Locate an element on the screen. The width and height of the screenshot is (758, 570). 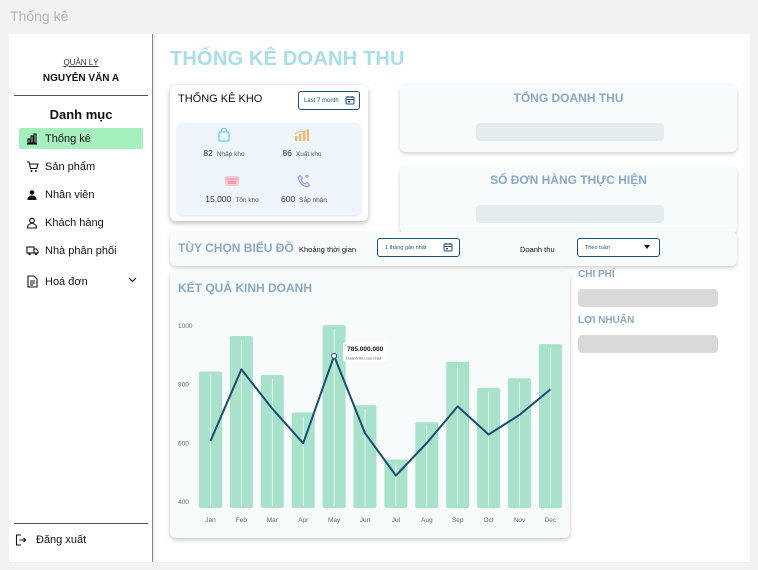
user-role: QUẢN LÝ is located at coordinates (81, 62).